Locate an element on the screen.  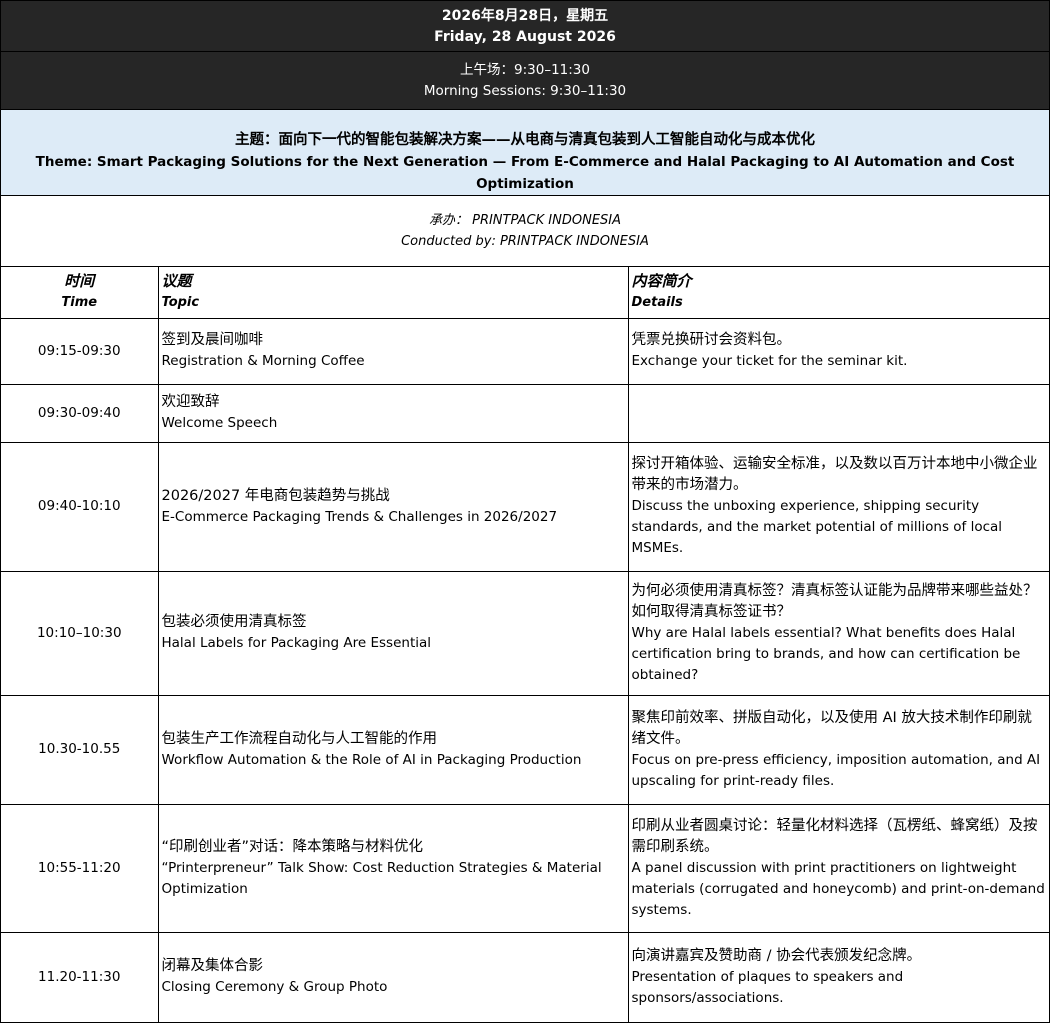
row-topic: 闭幕及集体合影 Closing Ceremony & Group Photo is located at coordinates (393, 977).